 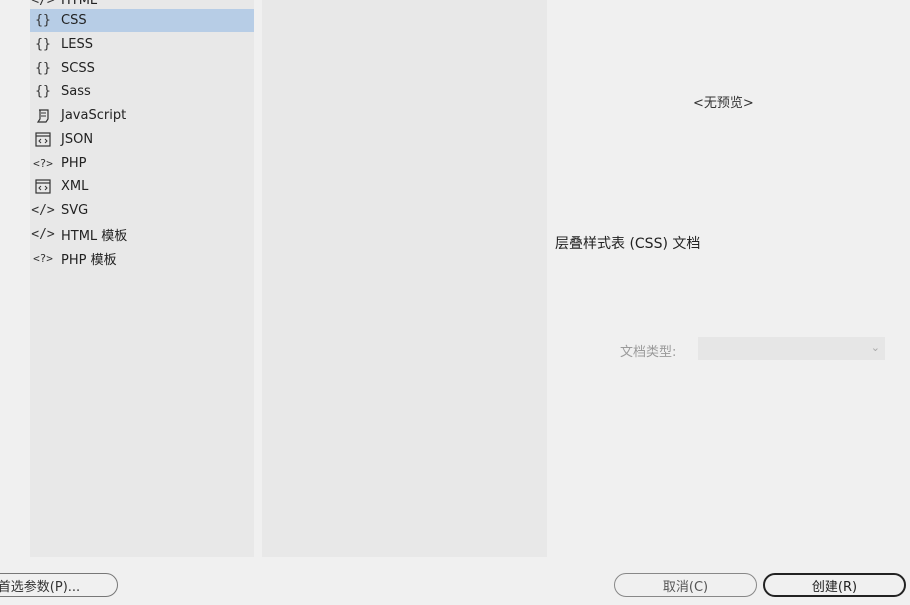 What do you see at coordinates (43, 4) in the screenshot?
I see `html-icon: </>` at bounding box center [43, 4].